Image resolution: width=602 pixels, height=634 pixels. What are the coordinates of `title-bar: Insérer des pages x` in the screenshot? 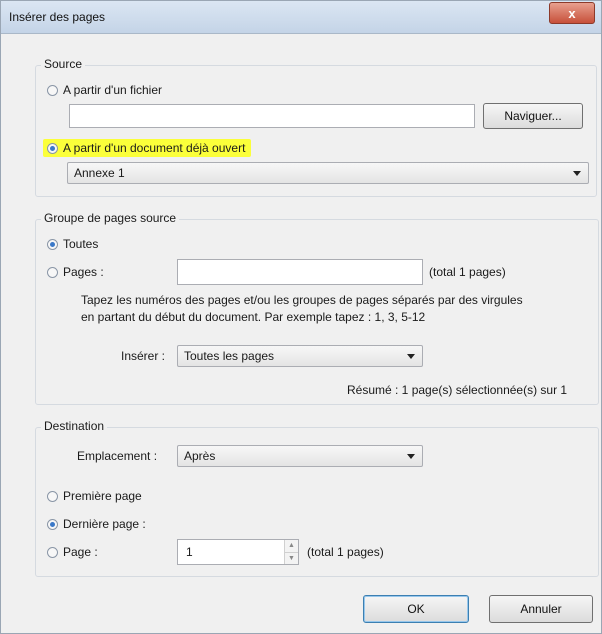 It's located at (301, 17).